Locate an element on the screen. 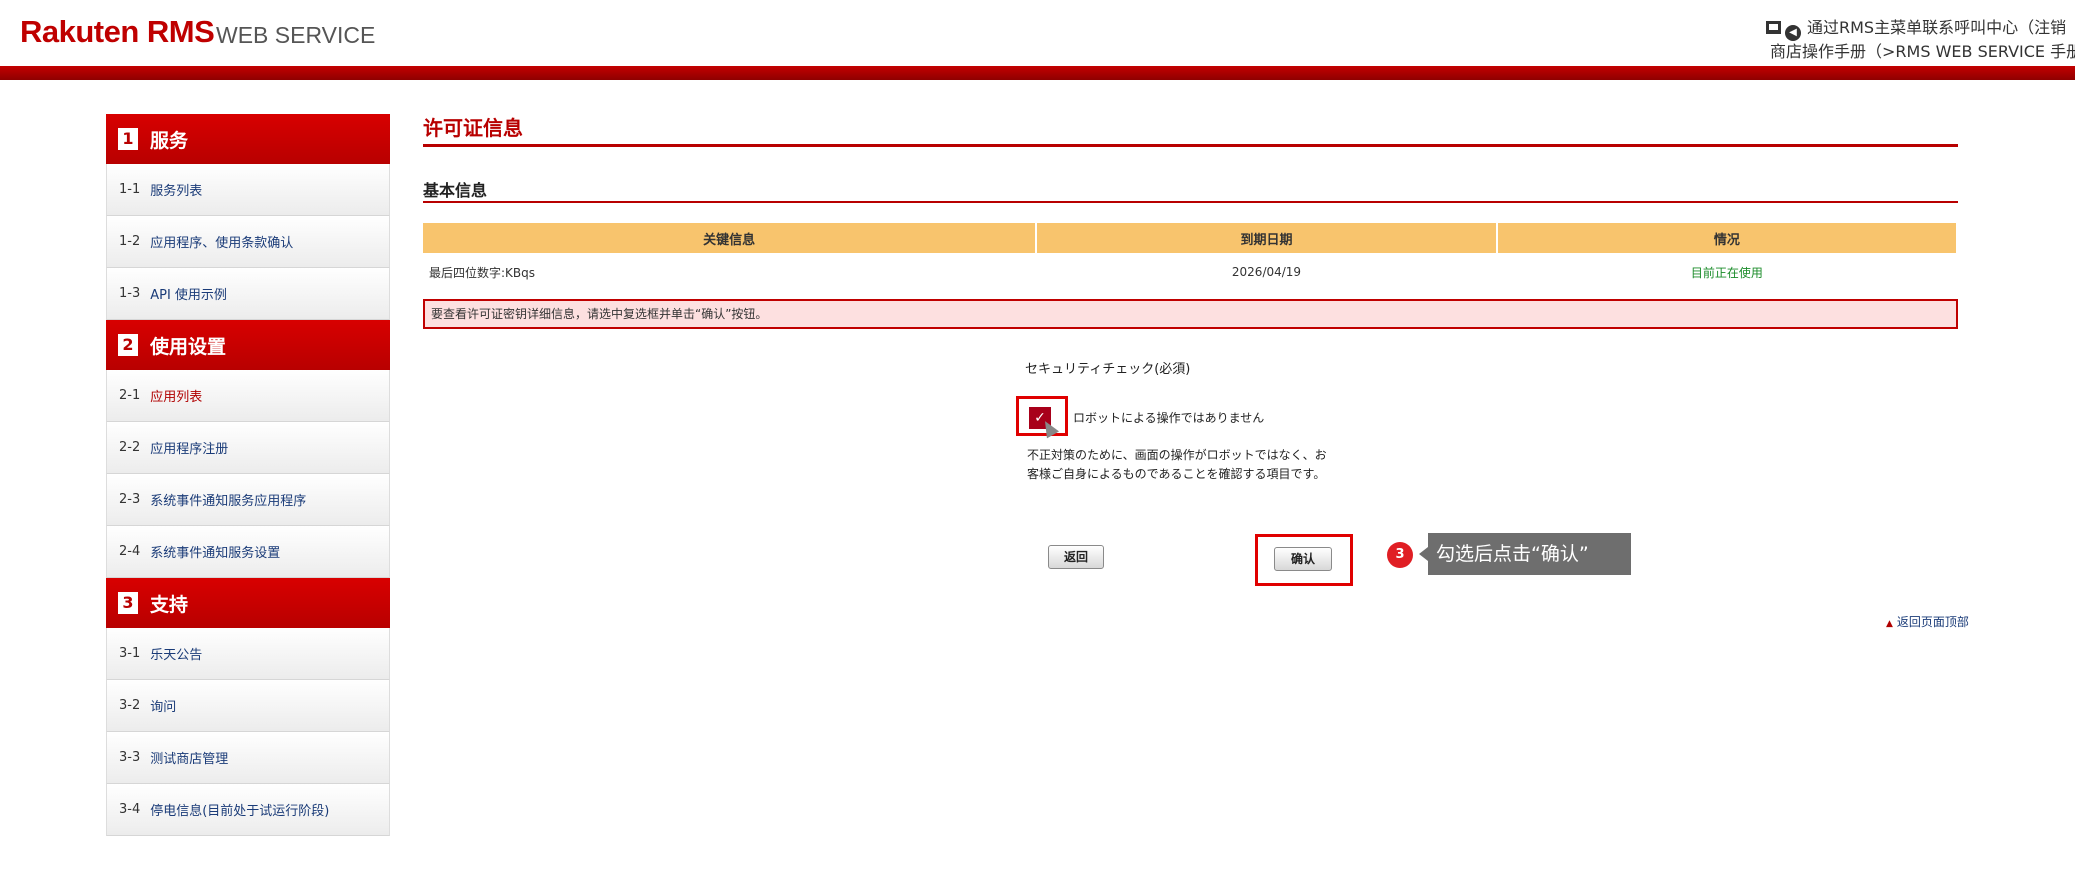  item-code: 2-3 is located at coordinates (130, 499).